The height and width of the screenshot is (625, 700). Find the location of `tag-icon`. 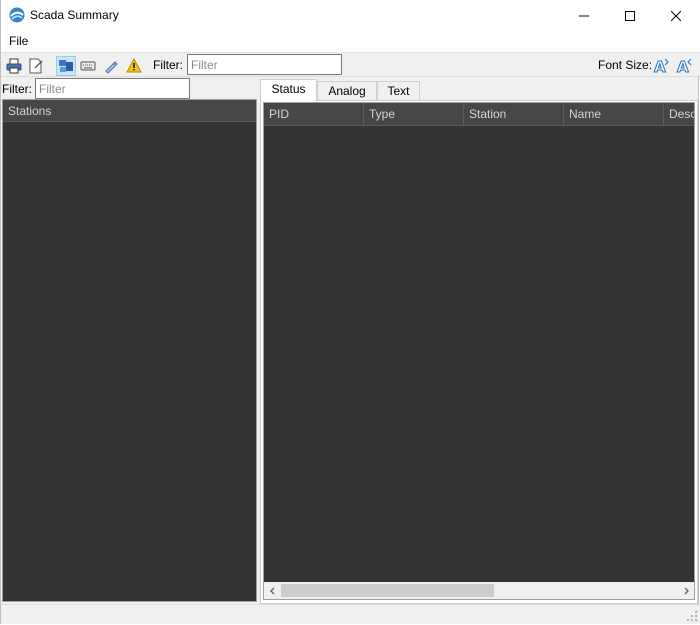

tag-icon is located at coordinates (111, 67).